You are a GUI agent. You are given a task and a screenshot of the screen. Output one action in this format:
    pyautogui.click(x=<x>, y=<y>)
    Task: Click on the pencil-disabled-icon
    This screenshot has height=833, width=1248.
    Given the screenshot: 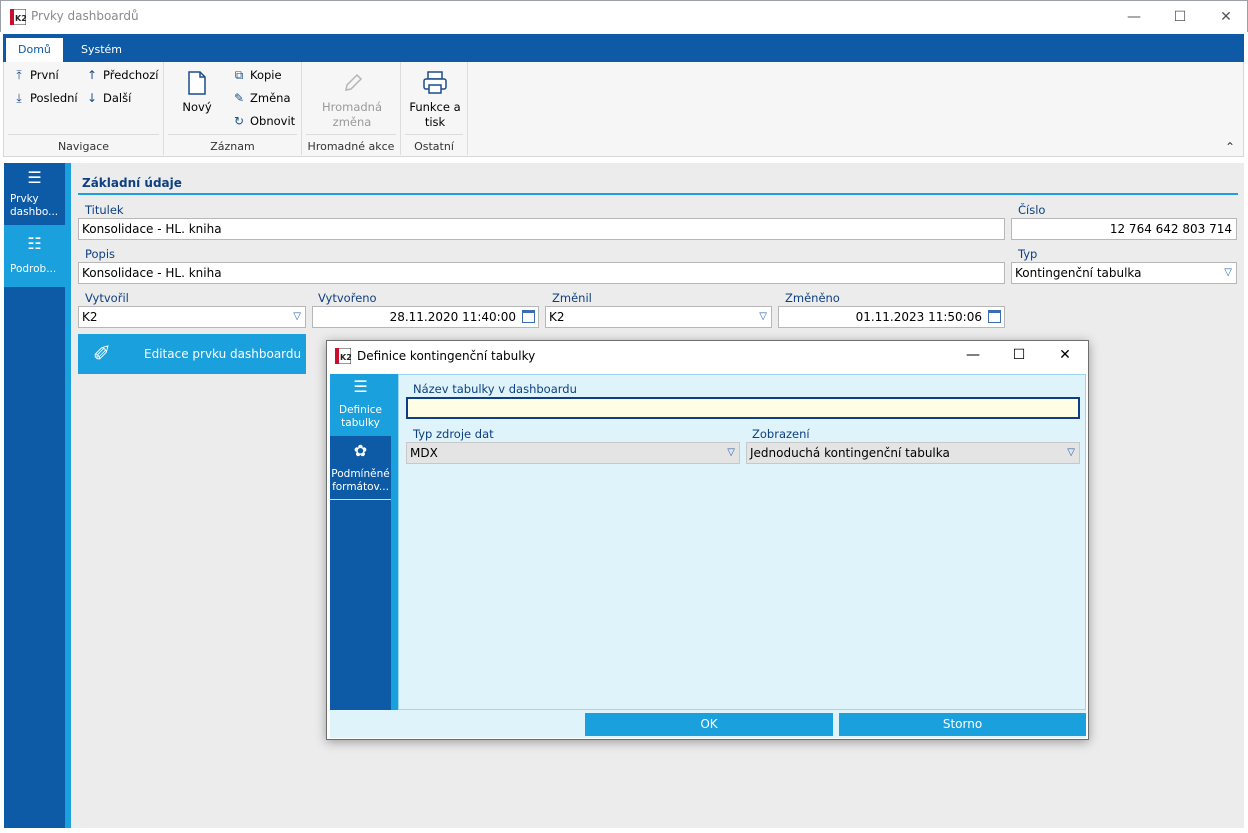 What is the action you would take?
    pyautogui.click(x=354, y=82)
    